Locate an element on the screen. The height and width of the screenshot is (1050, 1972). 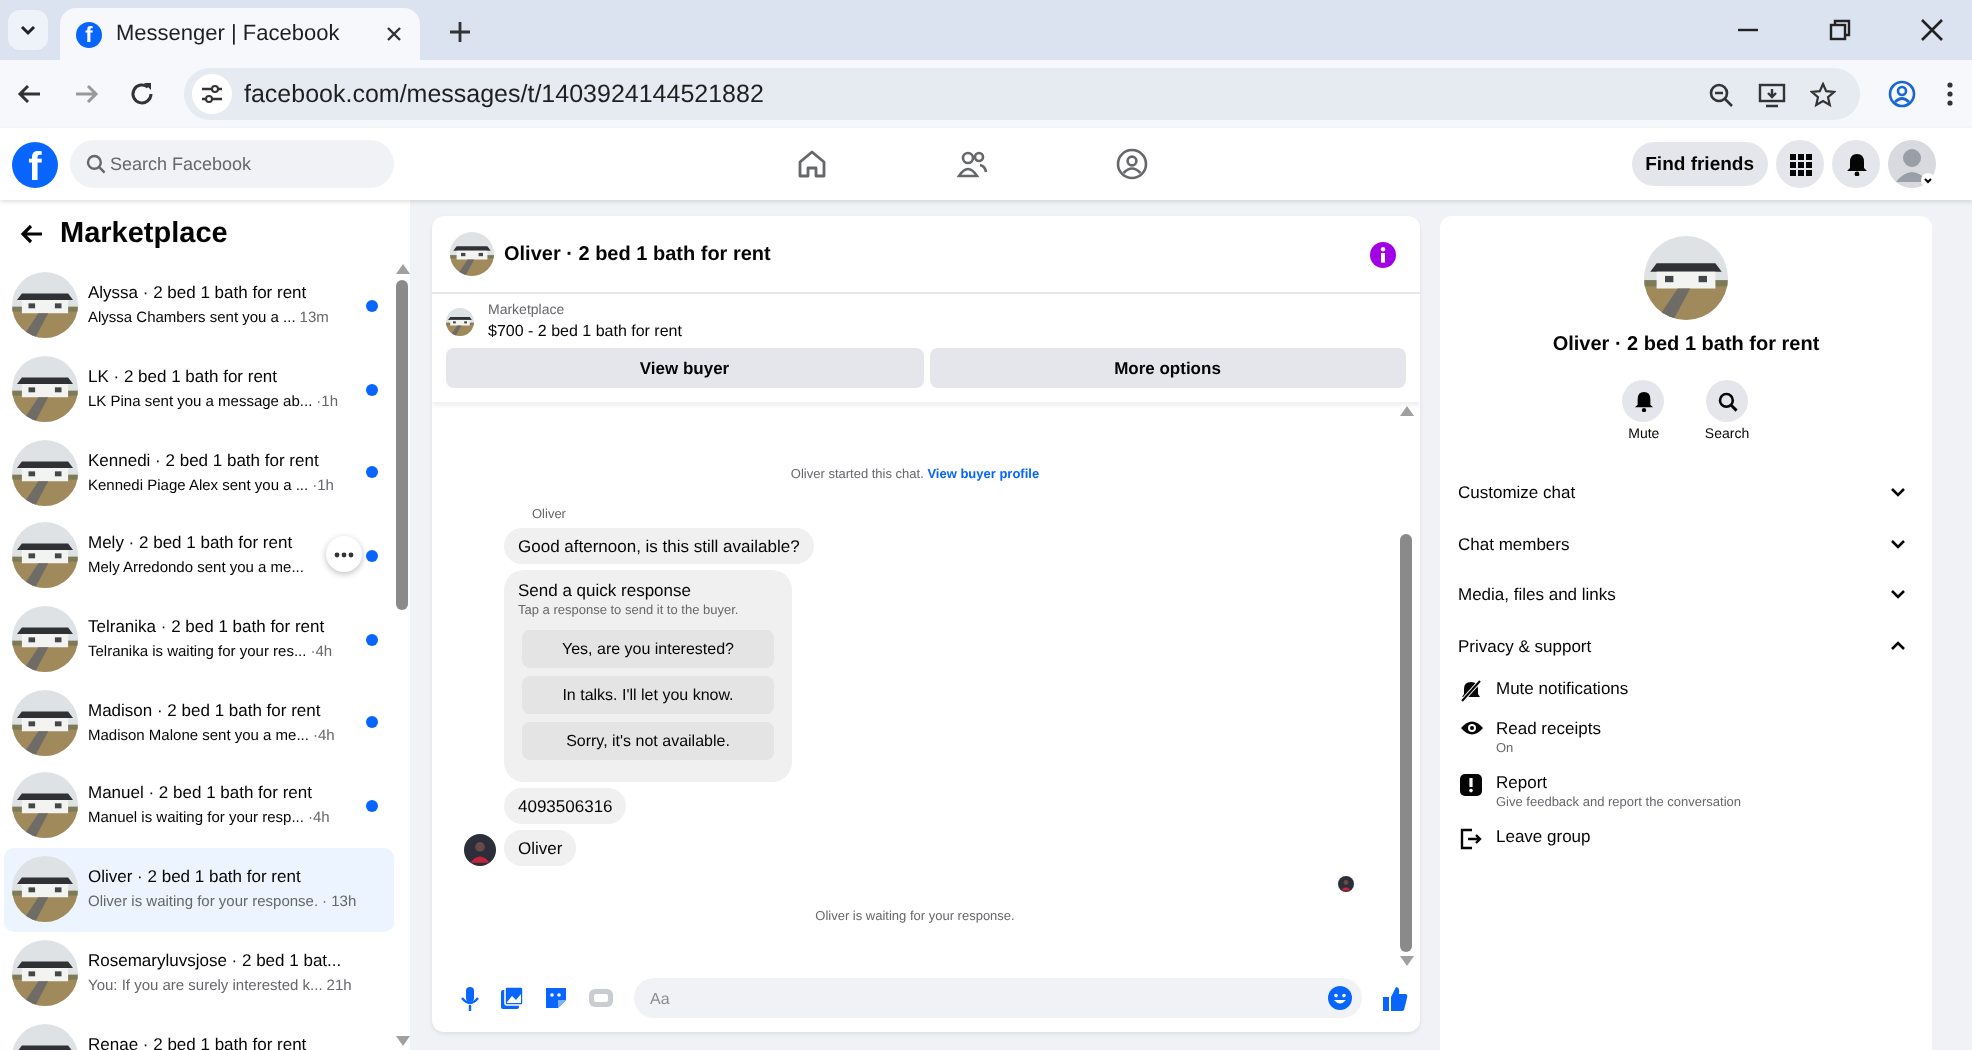
sticker-icon is located at coordinates (556, 998).